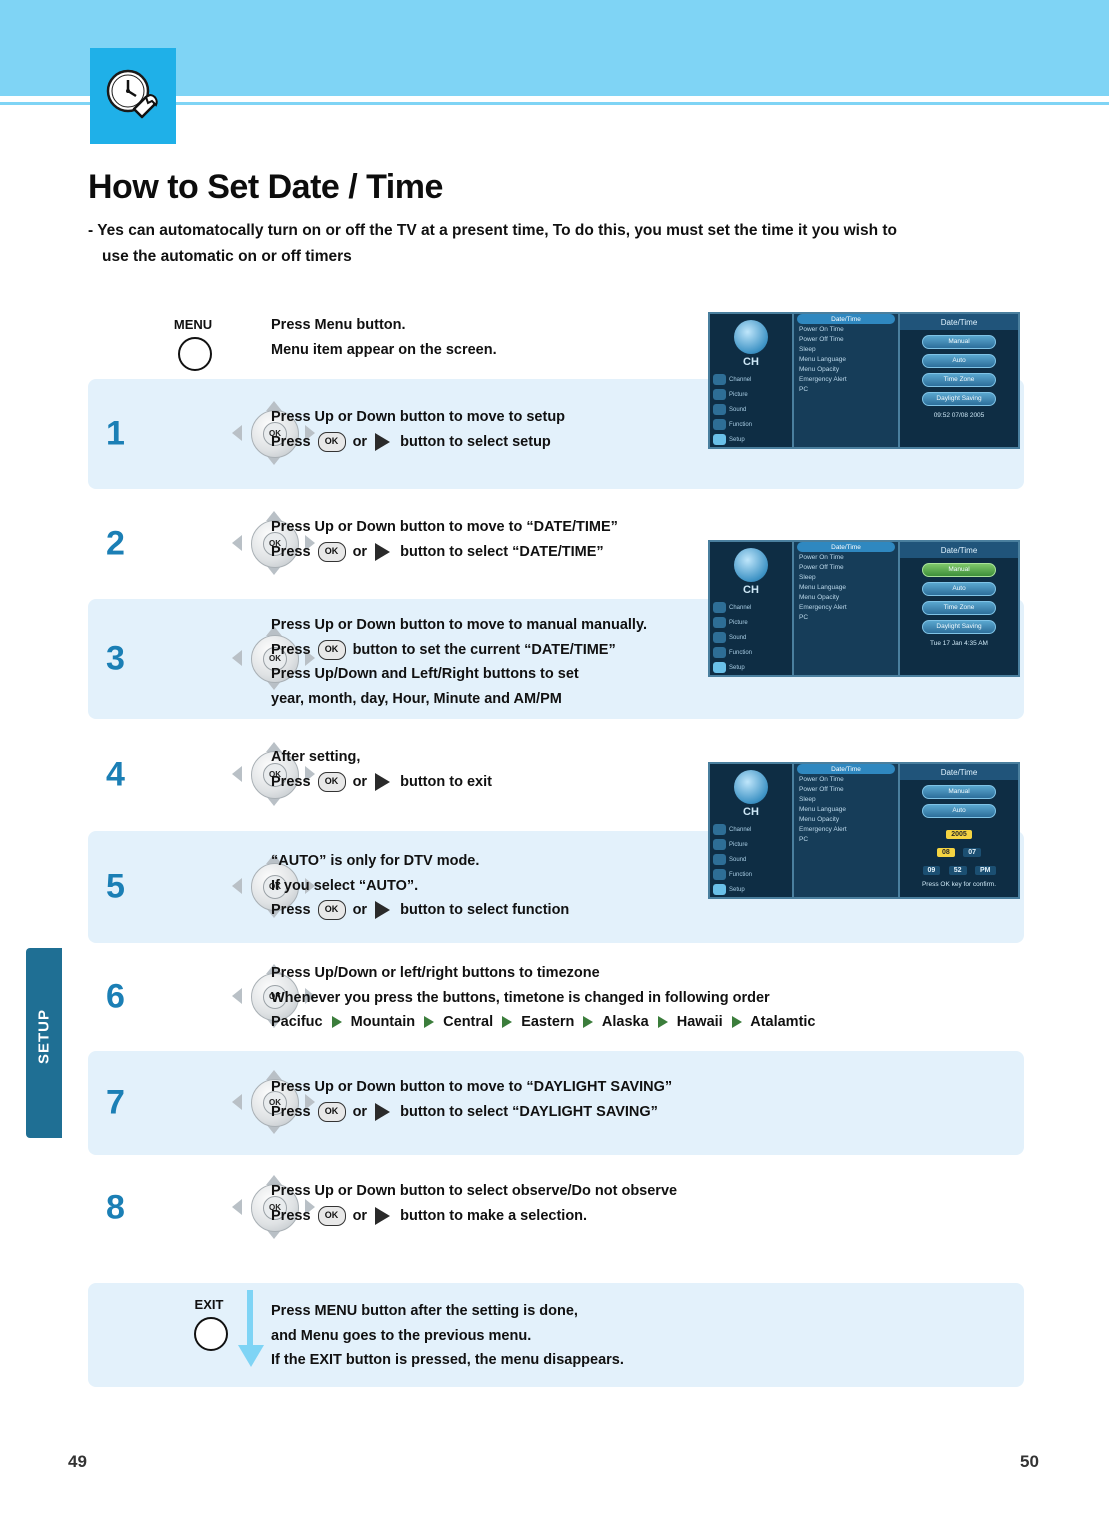 Image resolution: width=1109 pixels, height=1523 pixels. Describe the element at coordinates (751, 637) in the screenshot. I see `osd2-sidebar-item-sound: Sound` at that location.